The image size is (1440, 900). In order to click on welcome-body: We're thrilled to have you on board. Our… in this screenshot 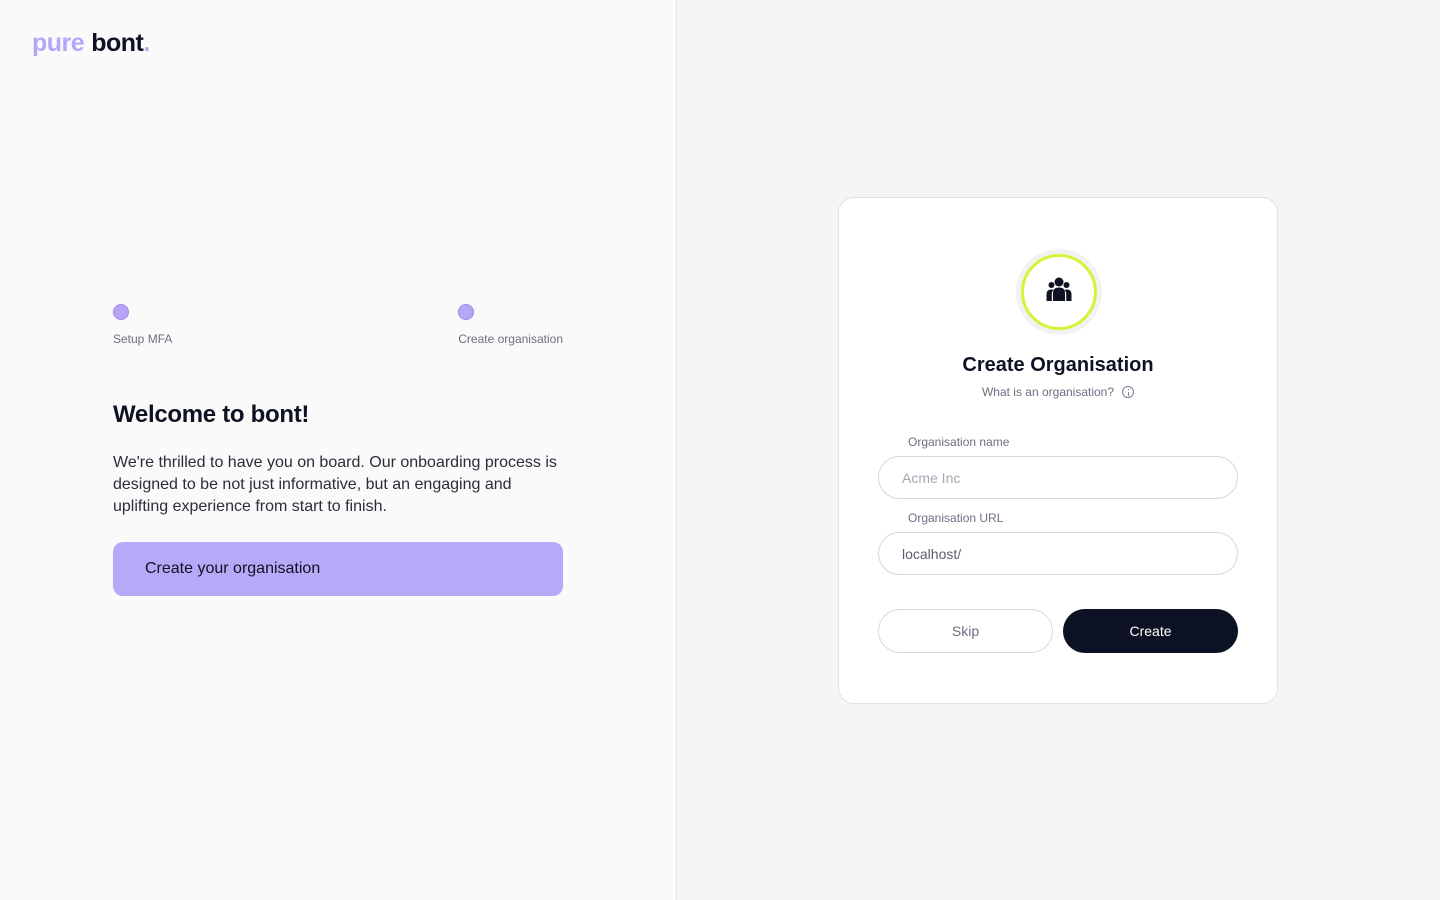, I will do `click(335, 484)`.